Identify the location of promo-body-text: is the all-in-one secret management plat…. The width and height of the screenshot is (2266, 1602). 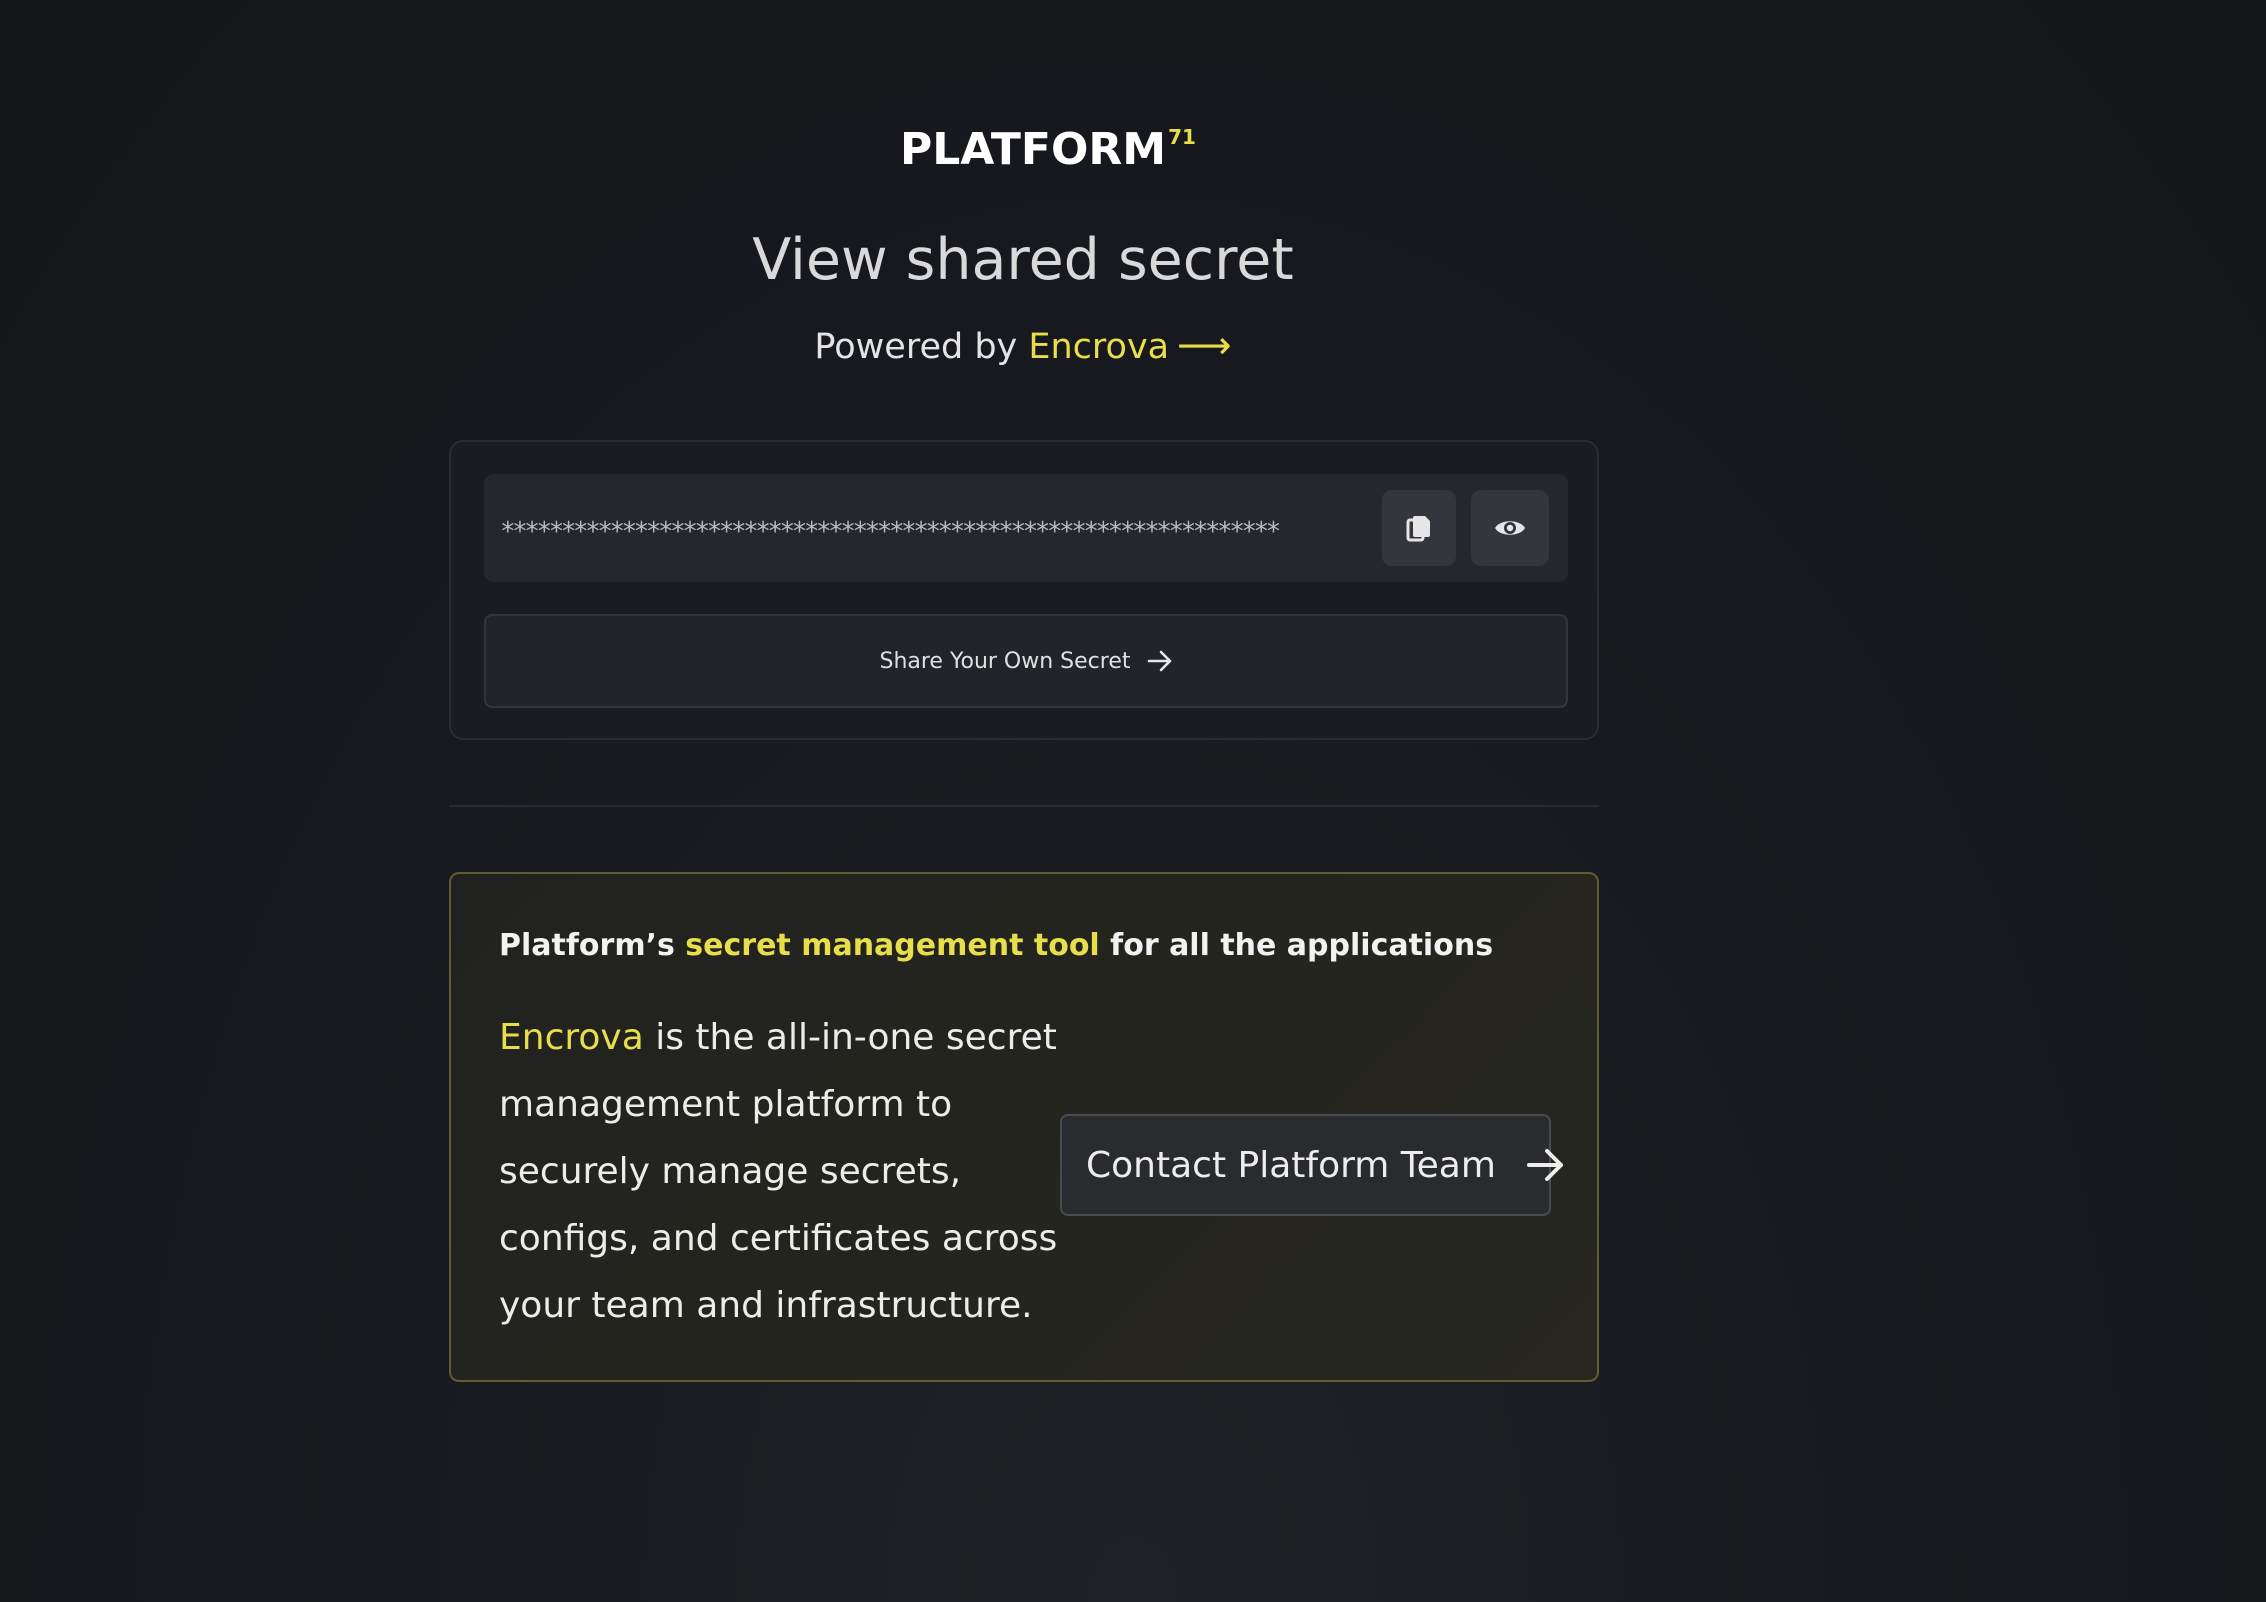
(778, 1171).